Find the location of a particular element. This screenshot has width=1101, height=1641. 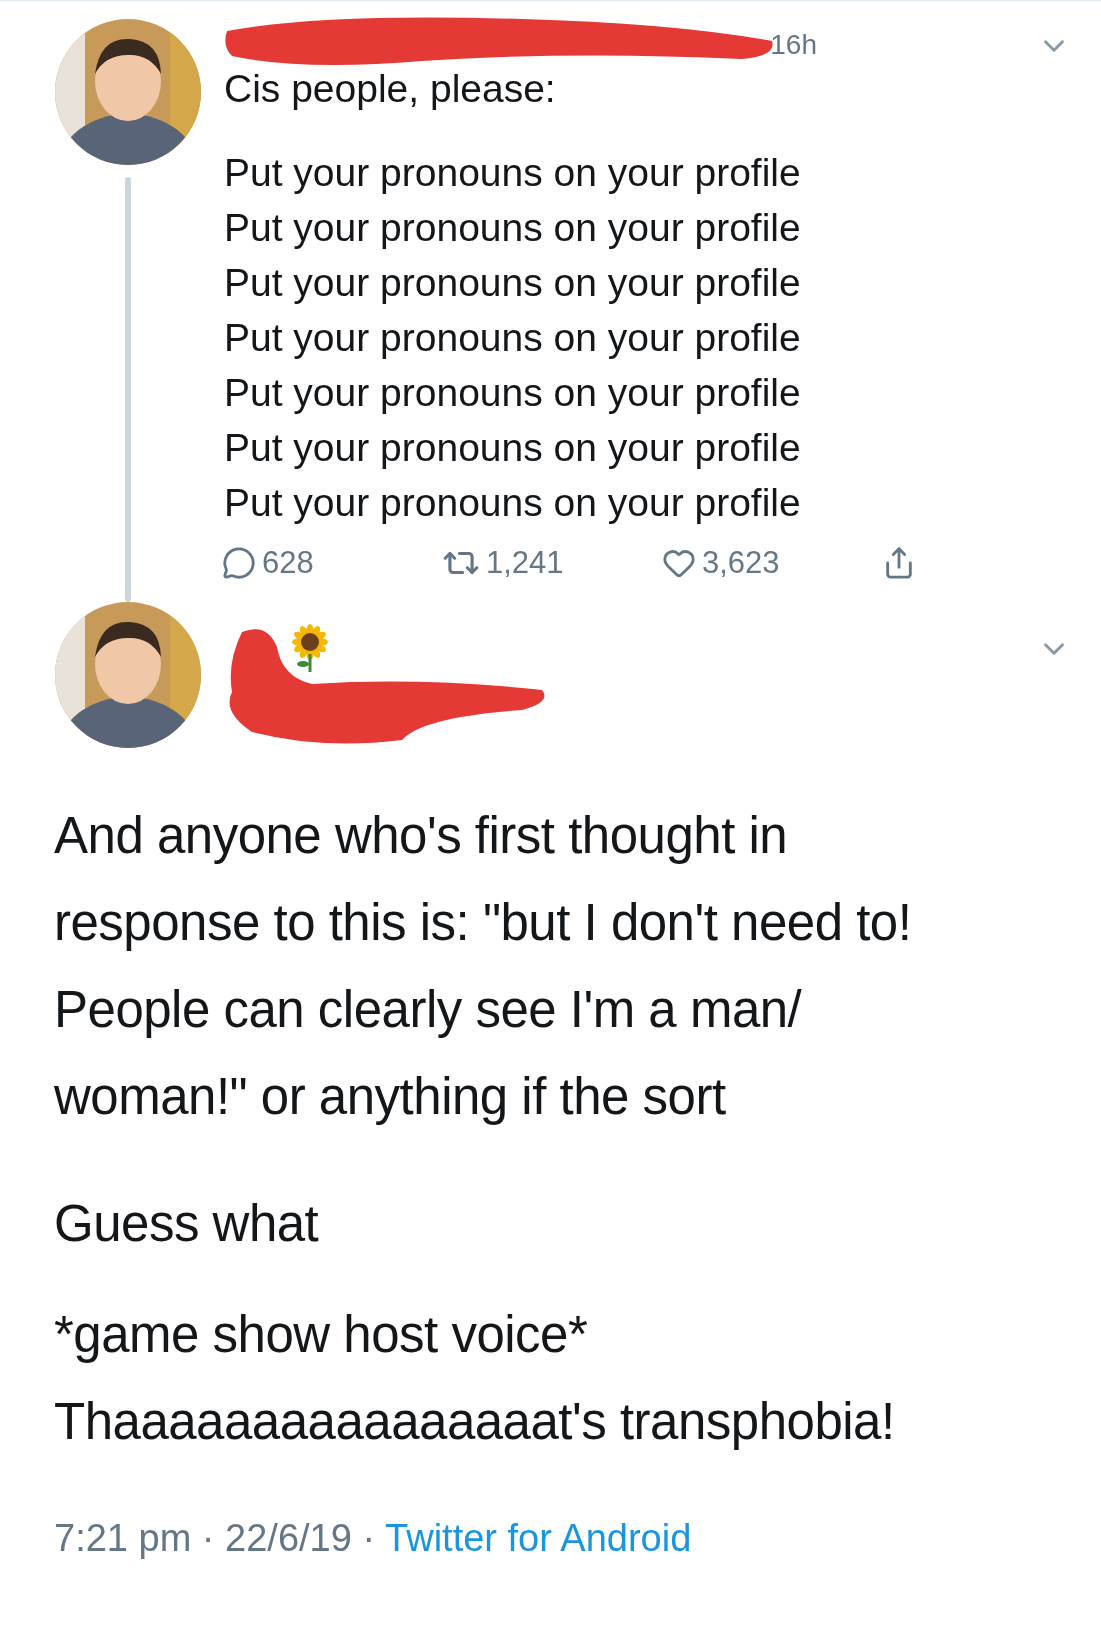

tweet-text: Guess what is located at coordinates (187, 1224).